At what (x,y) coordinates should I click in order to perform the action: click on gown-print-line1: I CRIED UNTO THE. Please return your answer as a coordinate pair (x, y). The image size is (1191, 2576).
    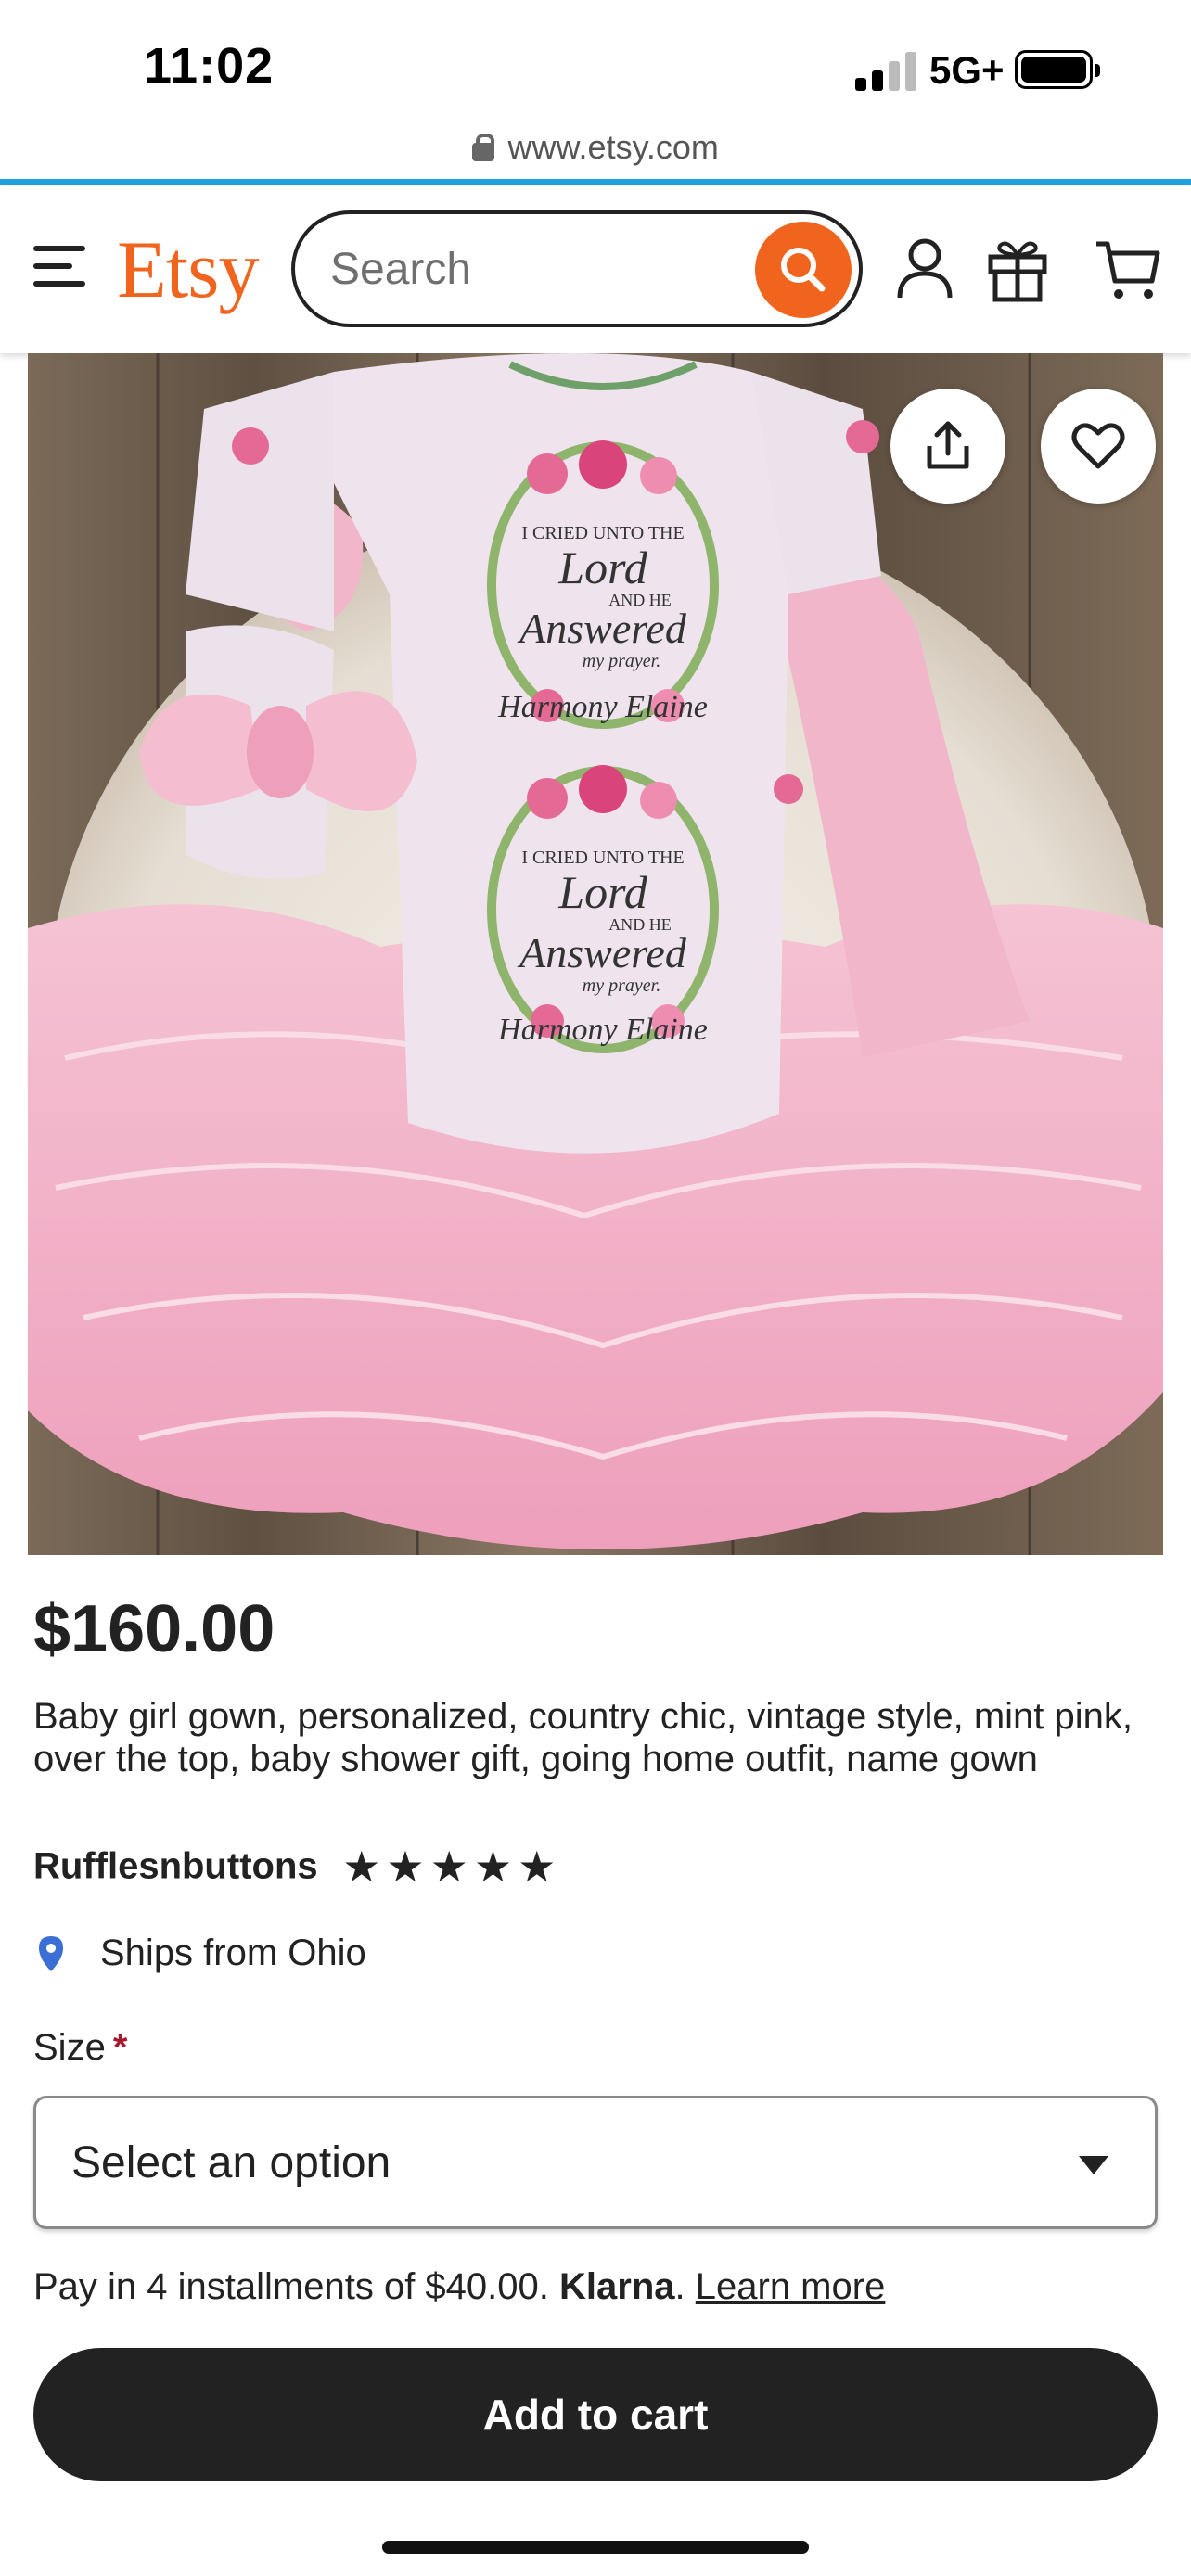
    Looking at the image, I should click on (602, 533).